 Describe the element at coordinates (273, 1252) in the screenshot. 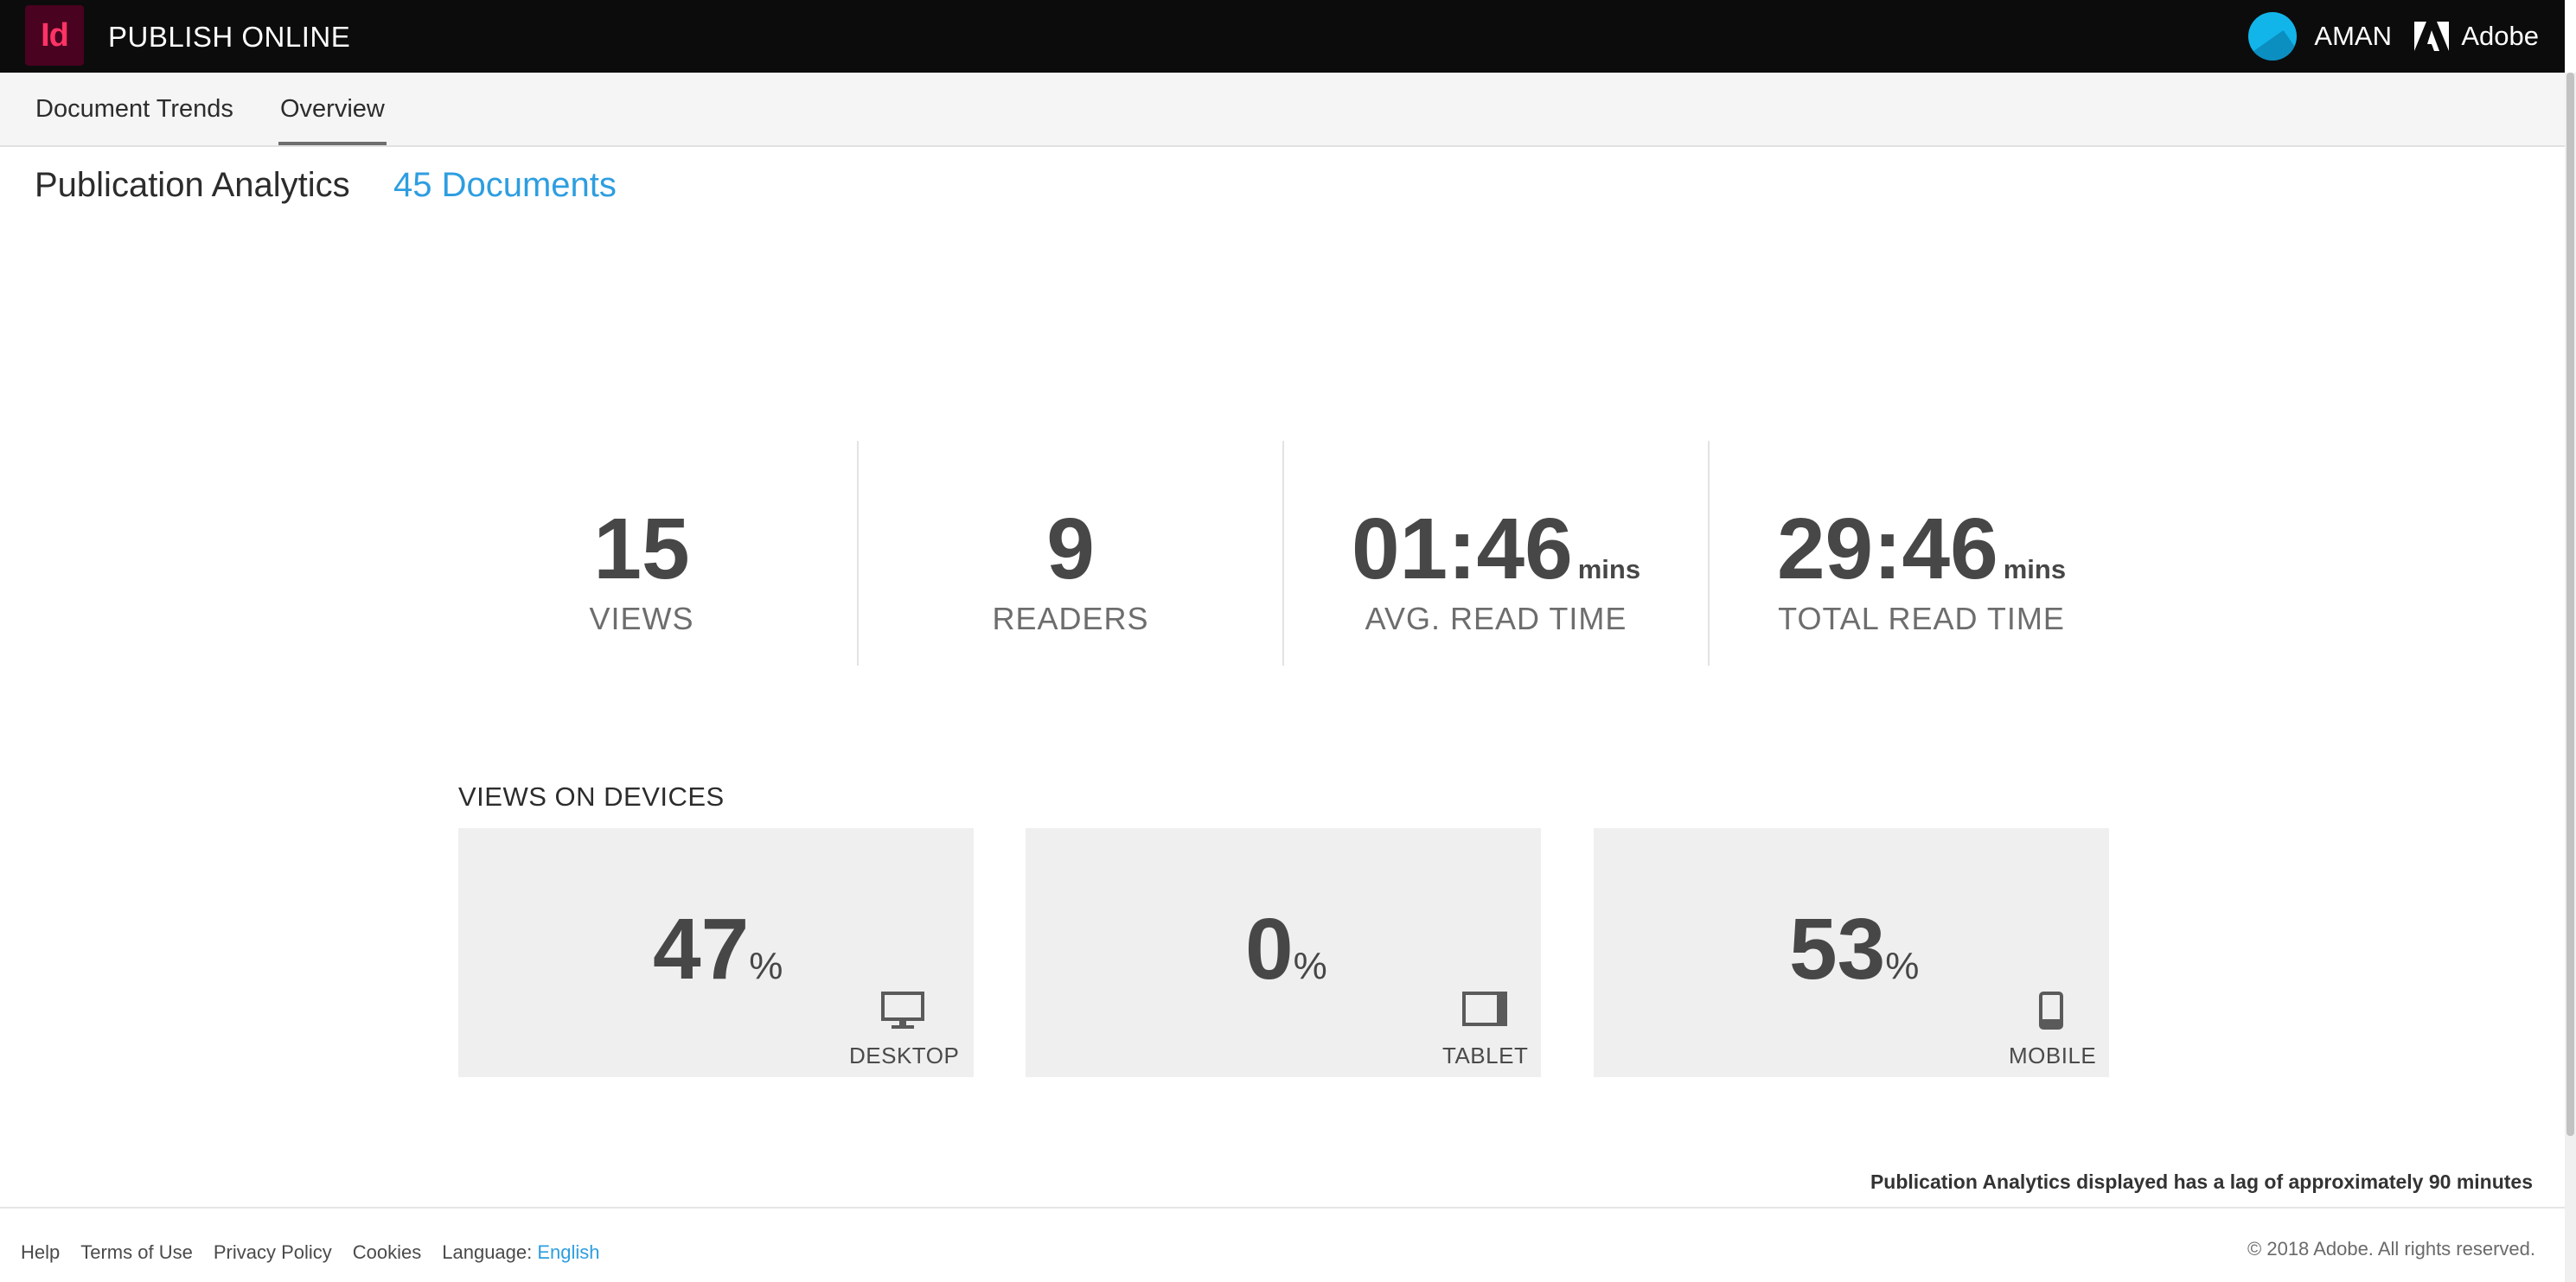

I see `footer-link-privacy: Privacy Policy` at that location.